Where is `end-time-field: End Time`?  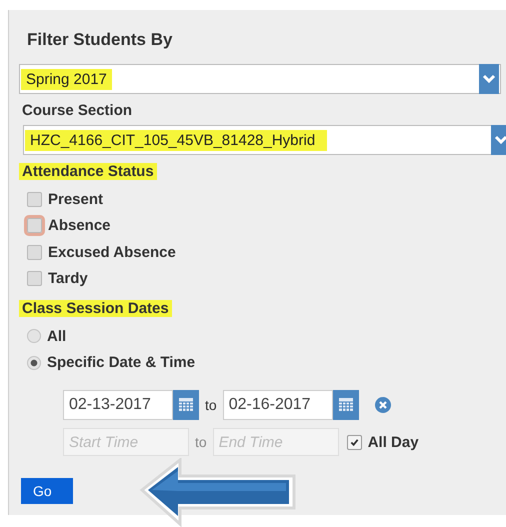 end-time-field: End Time is located at coordinates (275, 442).